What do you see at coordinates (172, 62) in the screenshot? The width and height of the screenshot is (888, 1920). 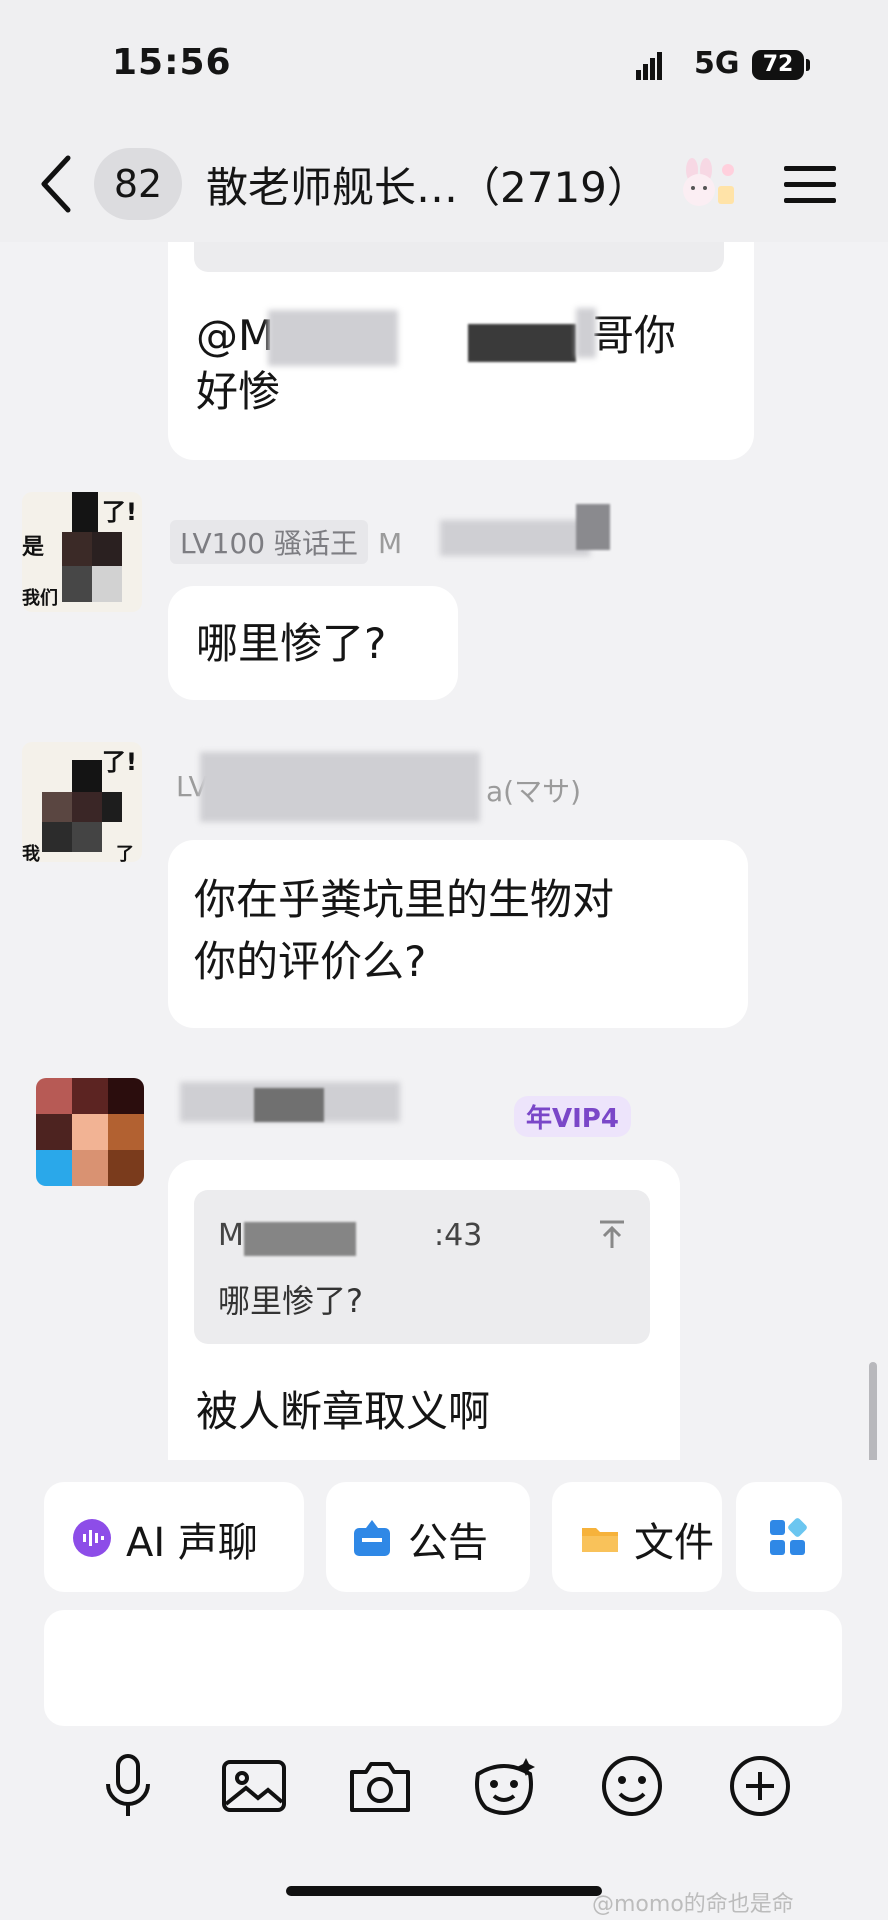 I see `status-time: 15:56` at bounding box center [172, 62].